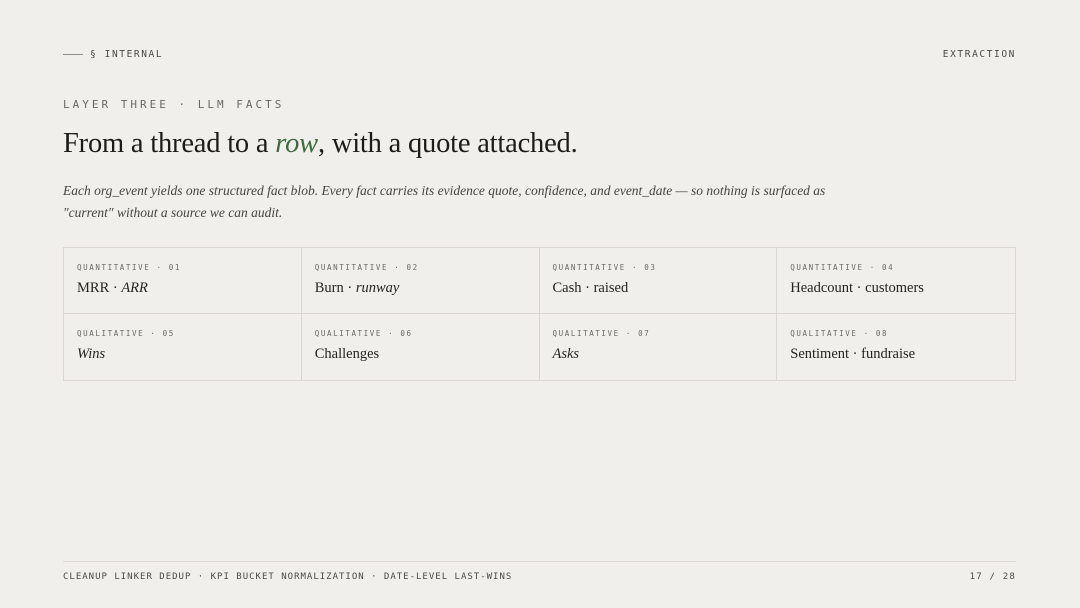  What do you see at coordinates (842, 267) in the screenshot?
I see `fact-card-tag: QUANTITATIVE · 04` at bounding box center [842, 267].